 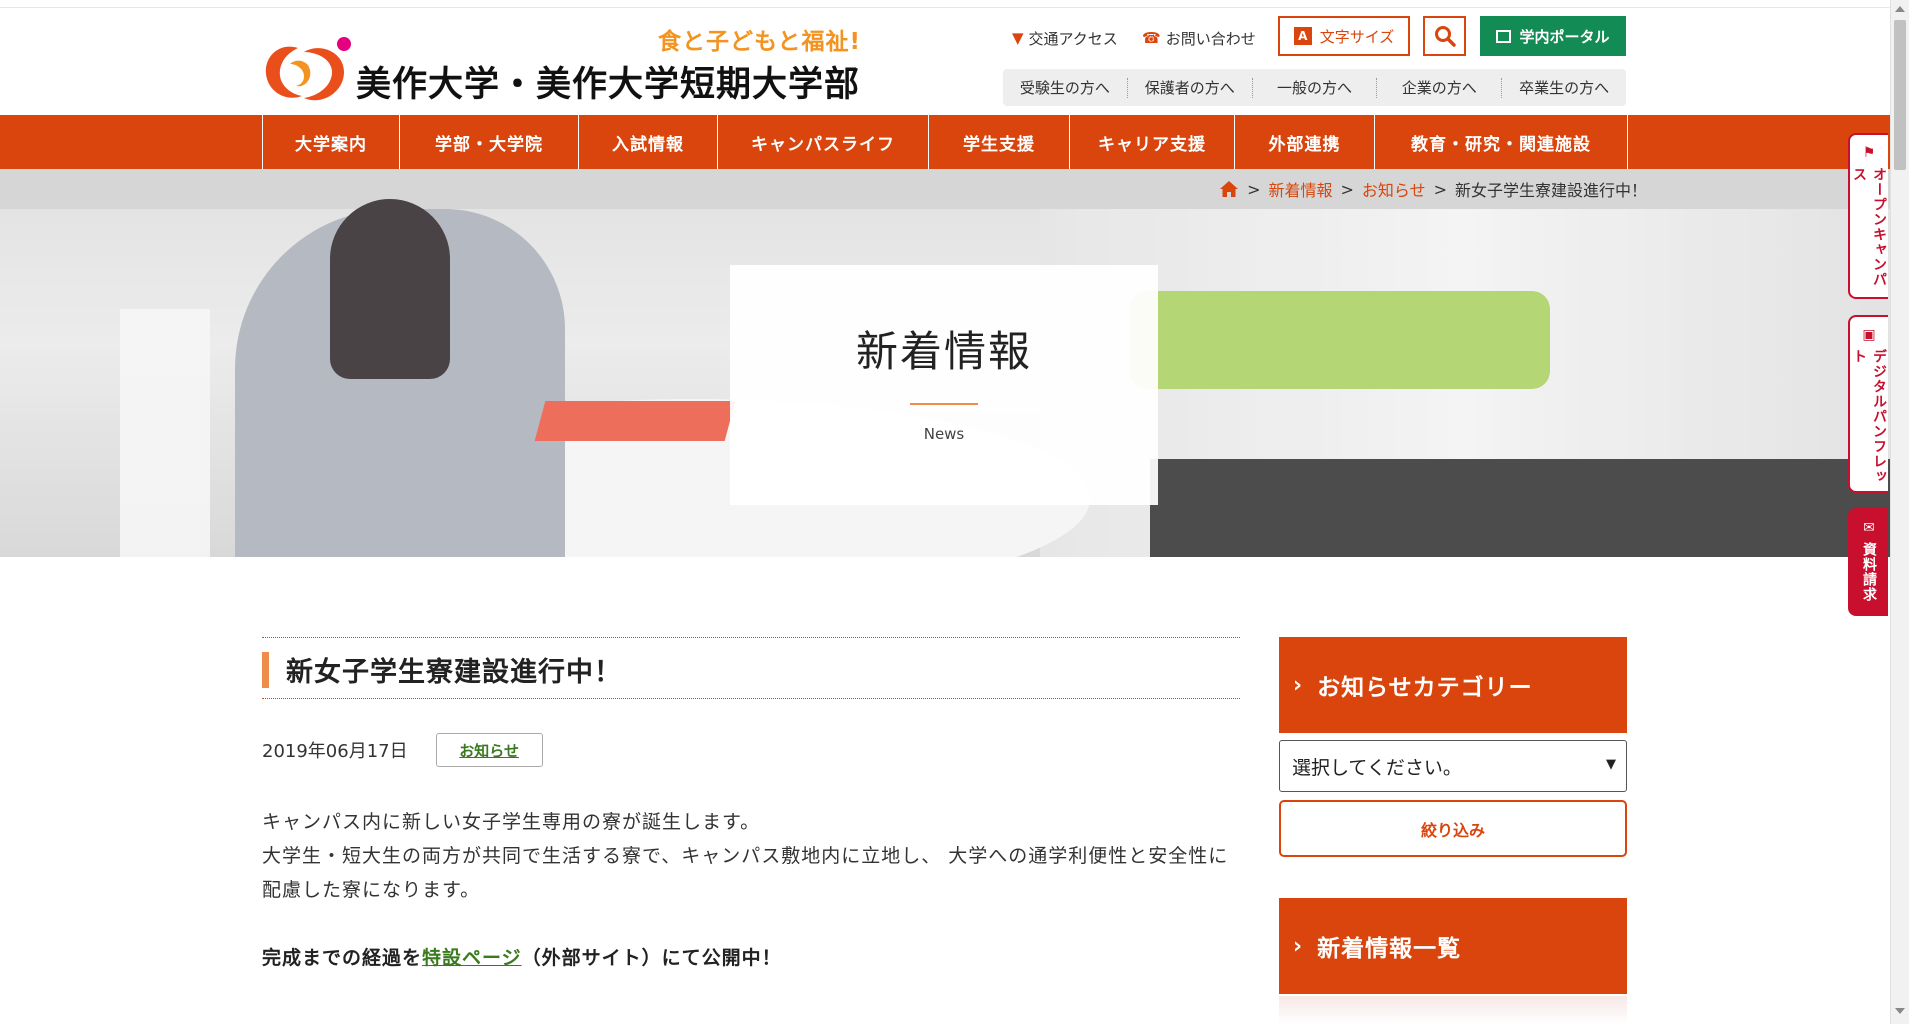 What do you see at coordinates (1394, 189) in the screenshot?
I see `breadcrumb-notice: お知らせ` at bounding box center [1394, 189].